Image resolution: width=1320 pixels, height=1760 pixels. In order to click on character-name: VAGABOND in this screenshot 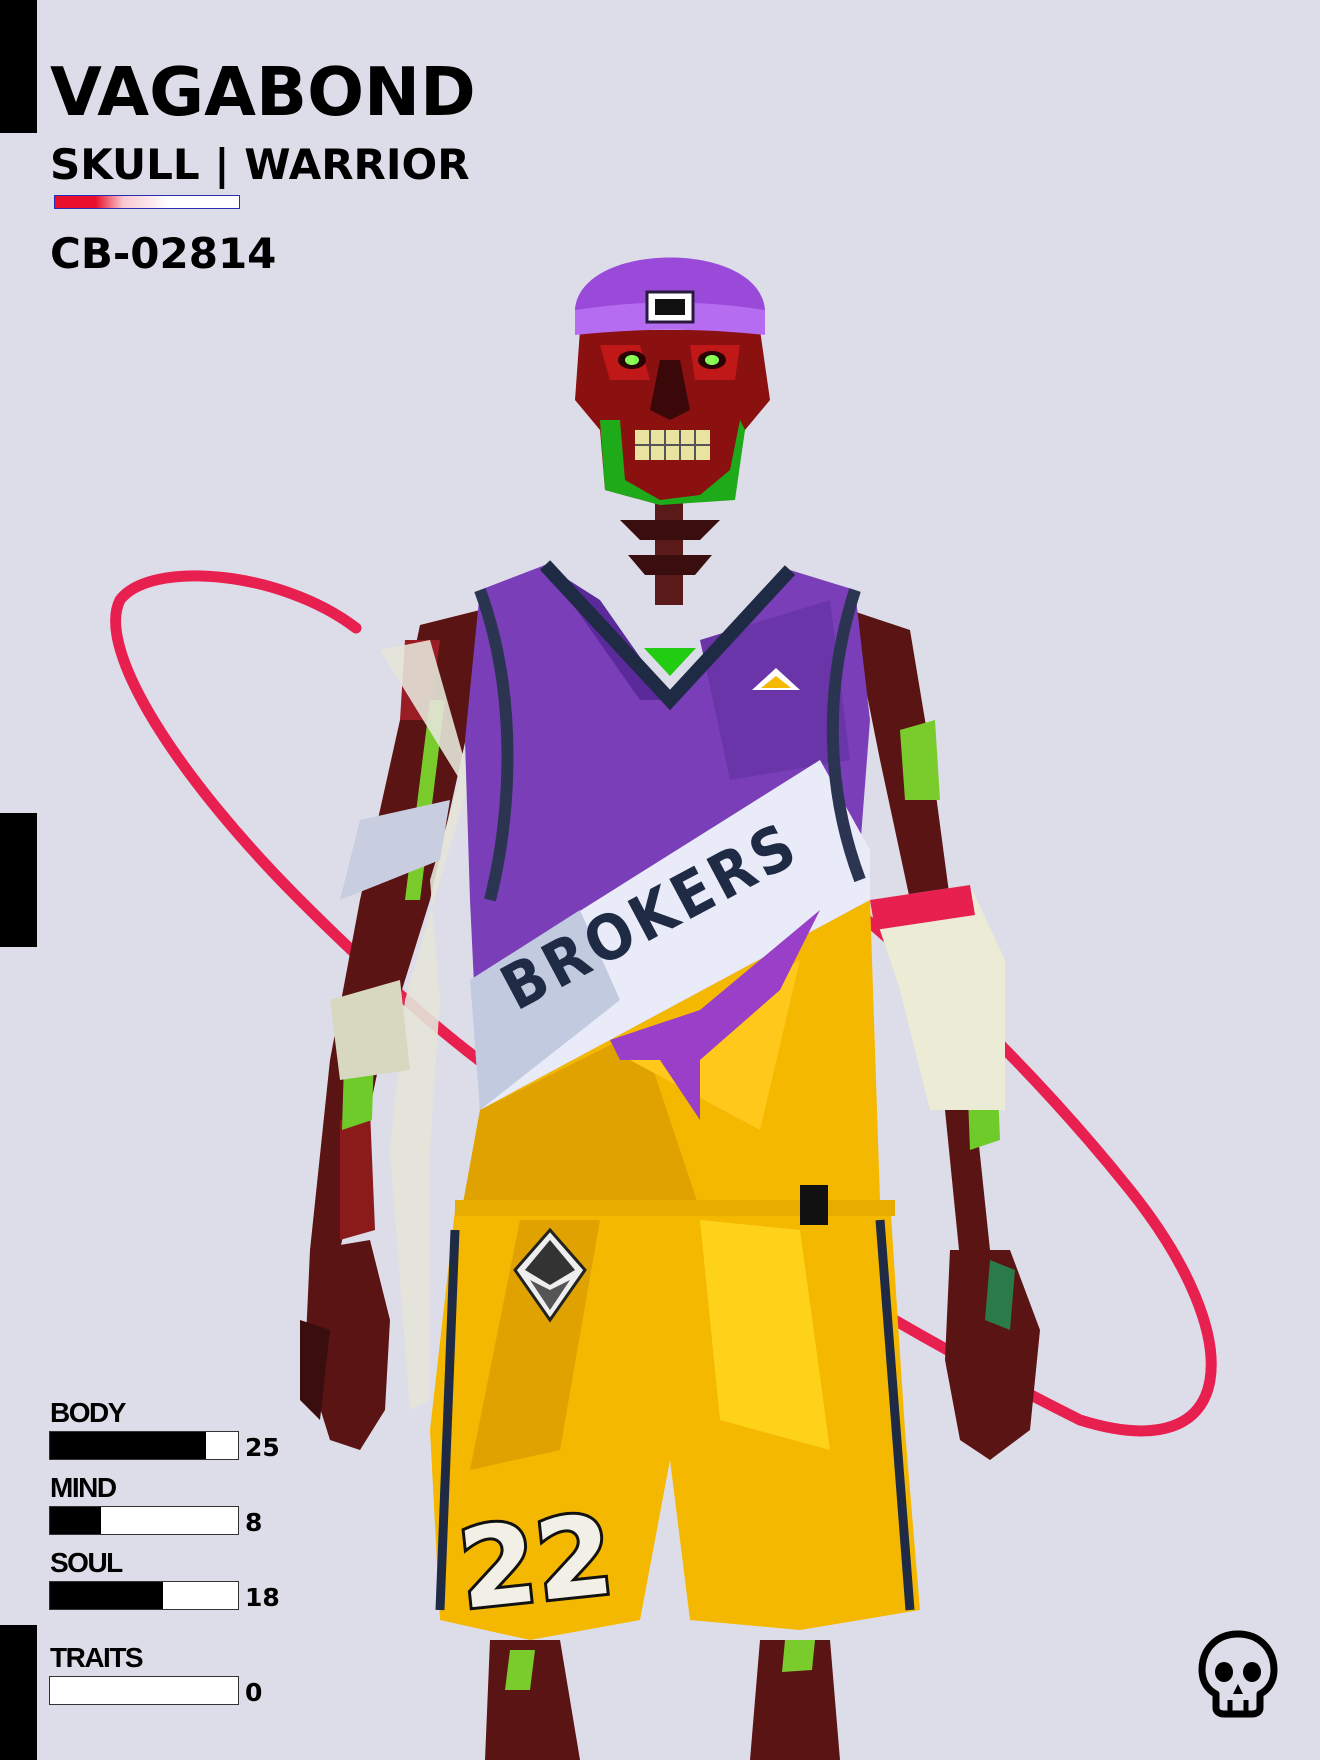, I will do `click(263, 92)`.